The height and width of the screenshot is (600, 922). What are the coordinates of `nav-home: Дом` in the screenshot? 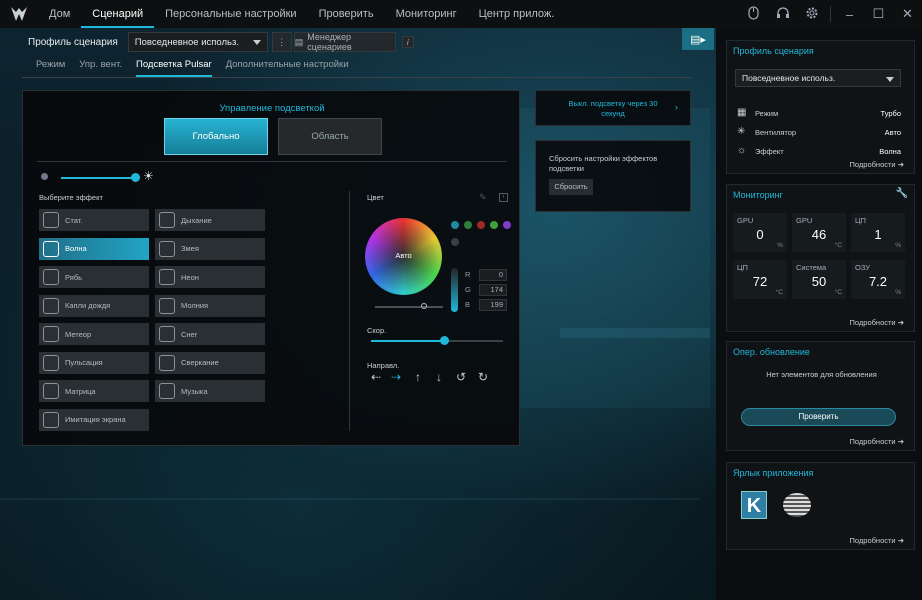 It's located at (59, 14).